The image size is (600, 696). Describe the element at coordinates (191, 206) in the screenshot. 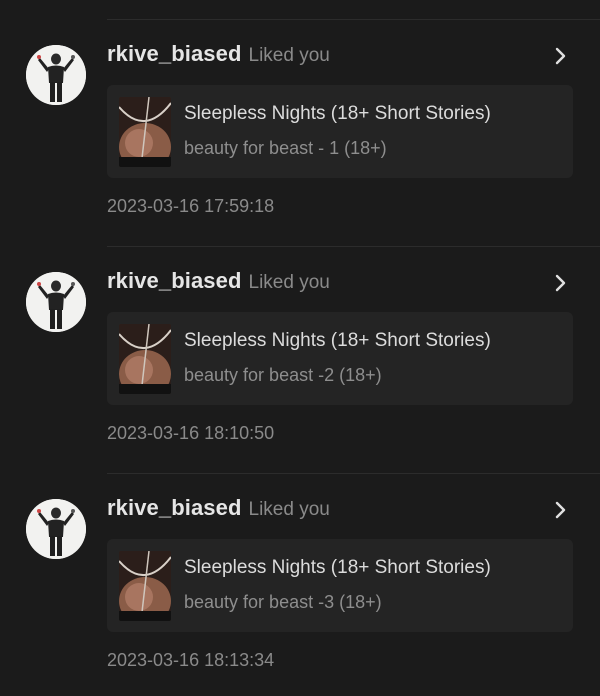

I see `timestamp: 2023-03-16 17:59:18` at that location.